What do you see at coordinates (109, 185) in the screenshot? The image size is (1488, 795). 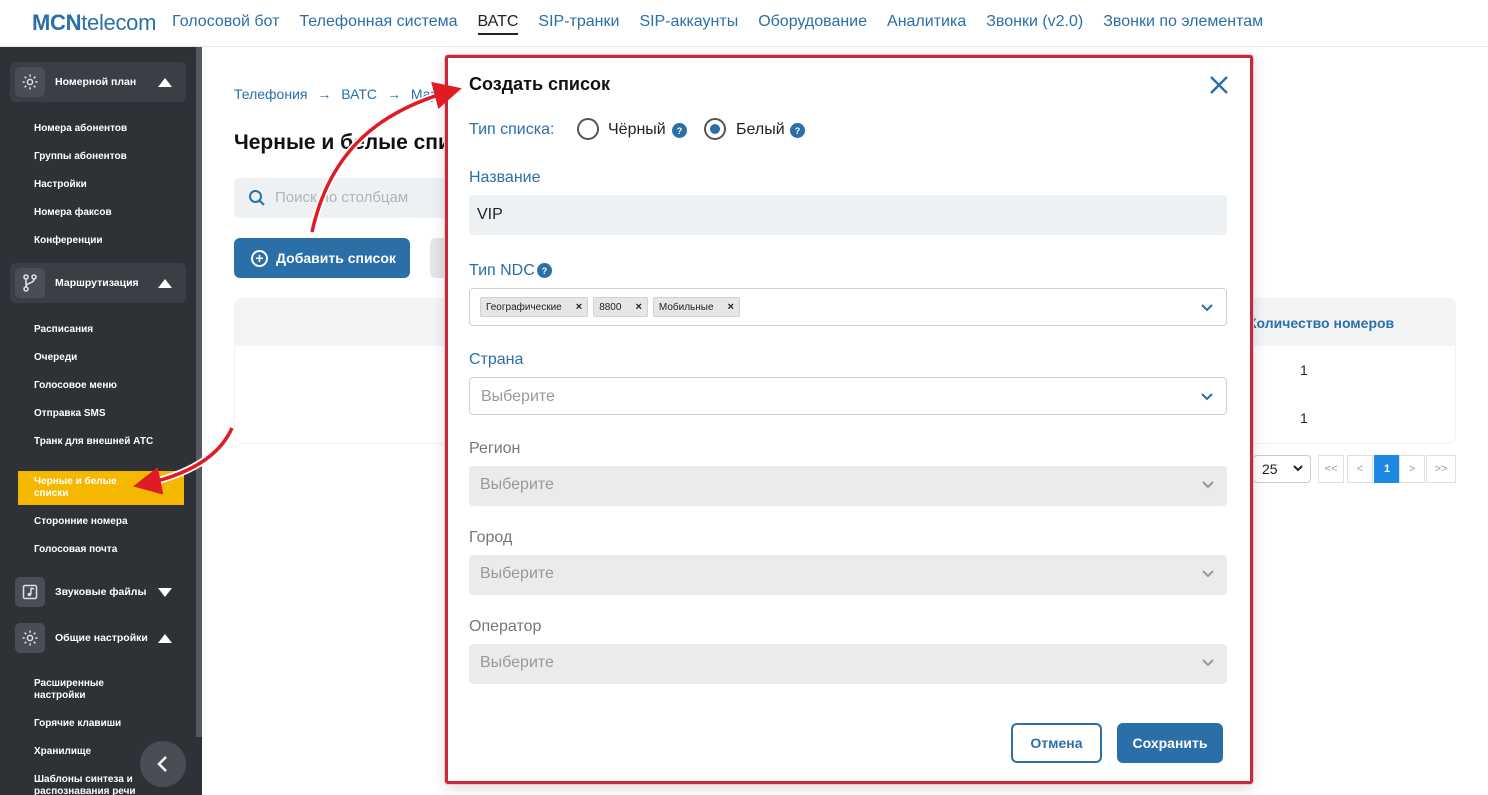 I see `sidebar-item-settings: Настройки` at bounding box center [109, 185].